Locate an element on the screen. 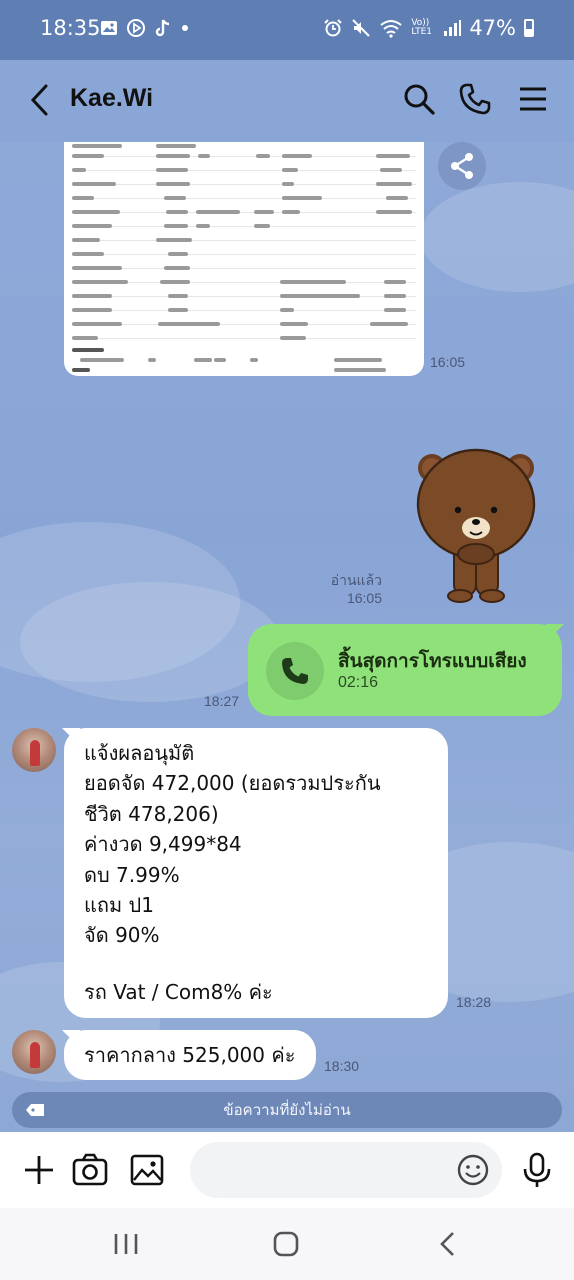 The width and height of the screenshot is (574, 1280). call-icon-circle is located at coordinates (295, 671).